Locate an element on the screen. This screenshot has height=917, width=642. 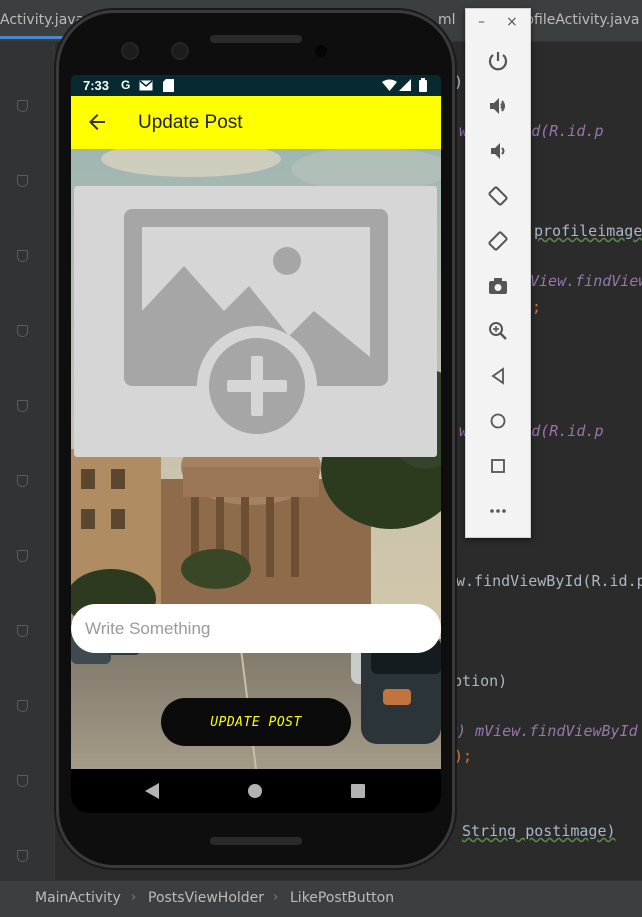
code-text: String postimage) is located at coordinates (539, 831).